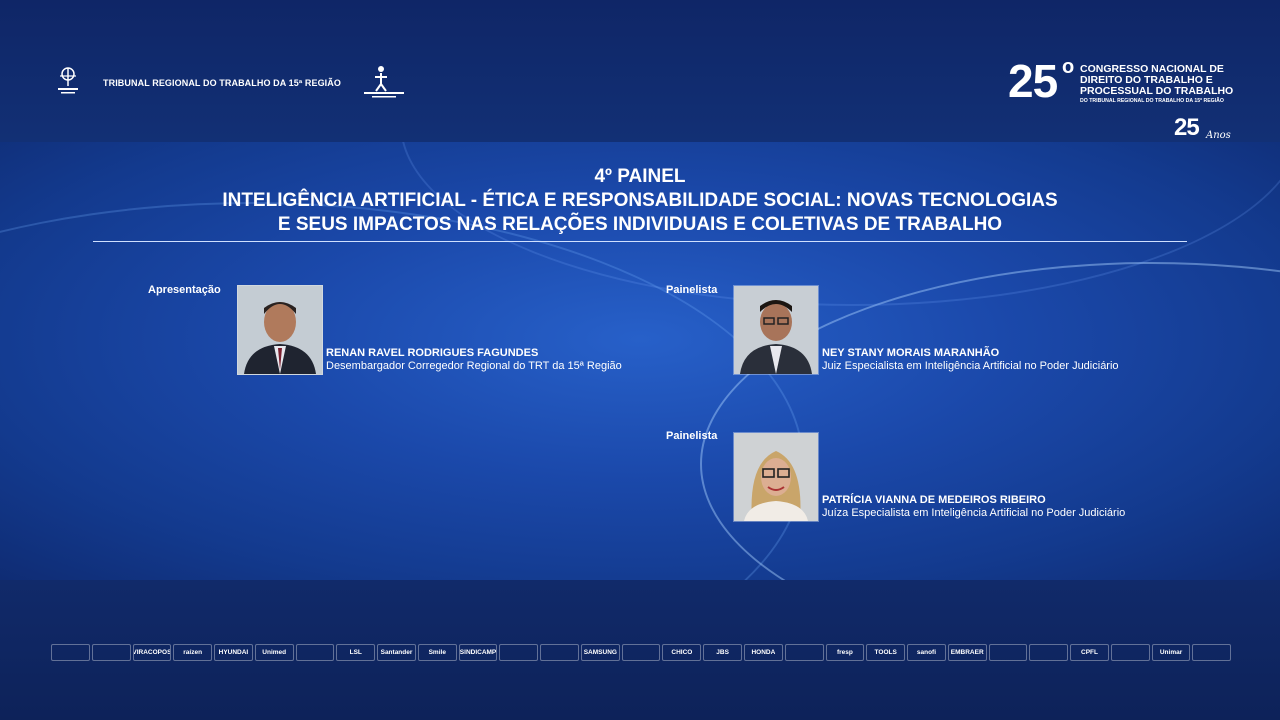  I want to click on sponsor-logo: JBS, so click(723, 652).